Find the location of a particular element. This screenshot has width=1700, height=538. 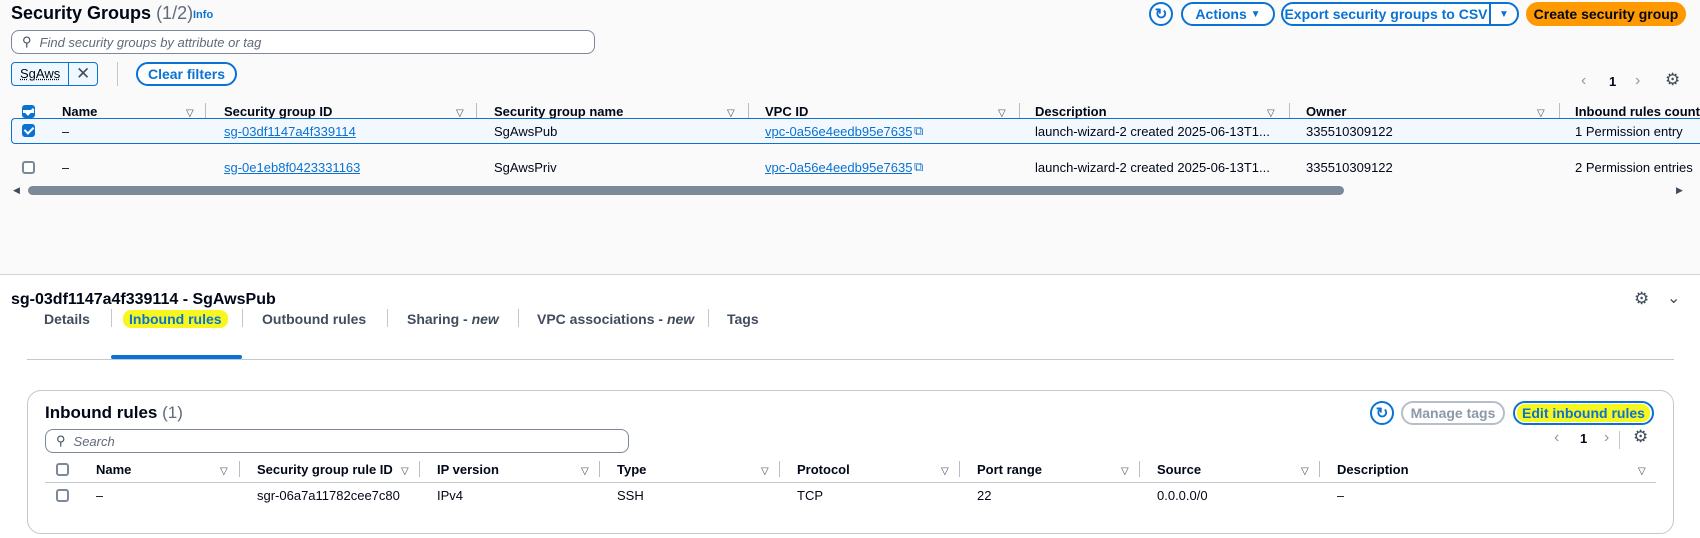

sg-id-link: sg-03df1147a4f339114 is located at coordinates (290, 131).